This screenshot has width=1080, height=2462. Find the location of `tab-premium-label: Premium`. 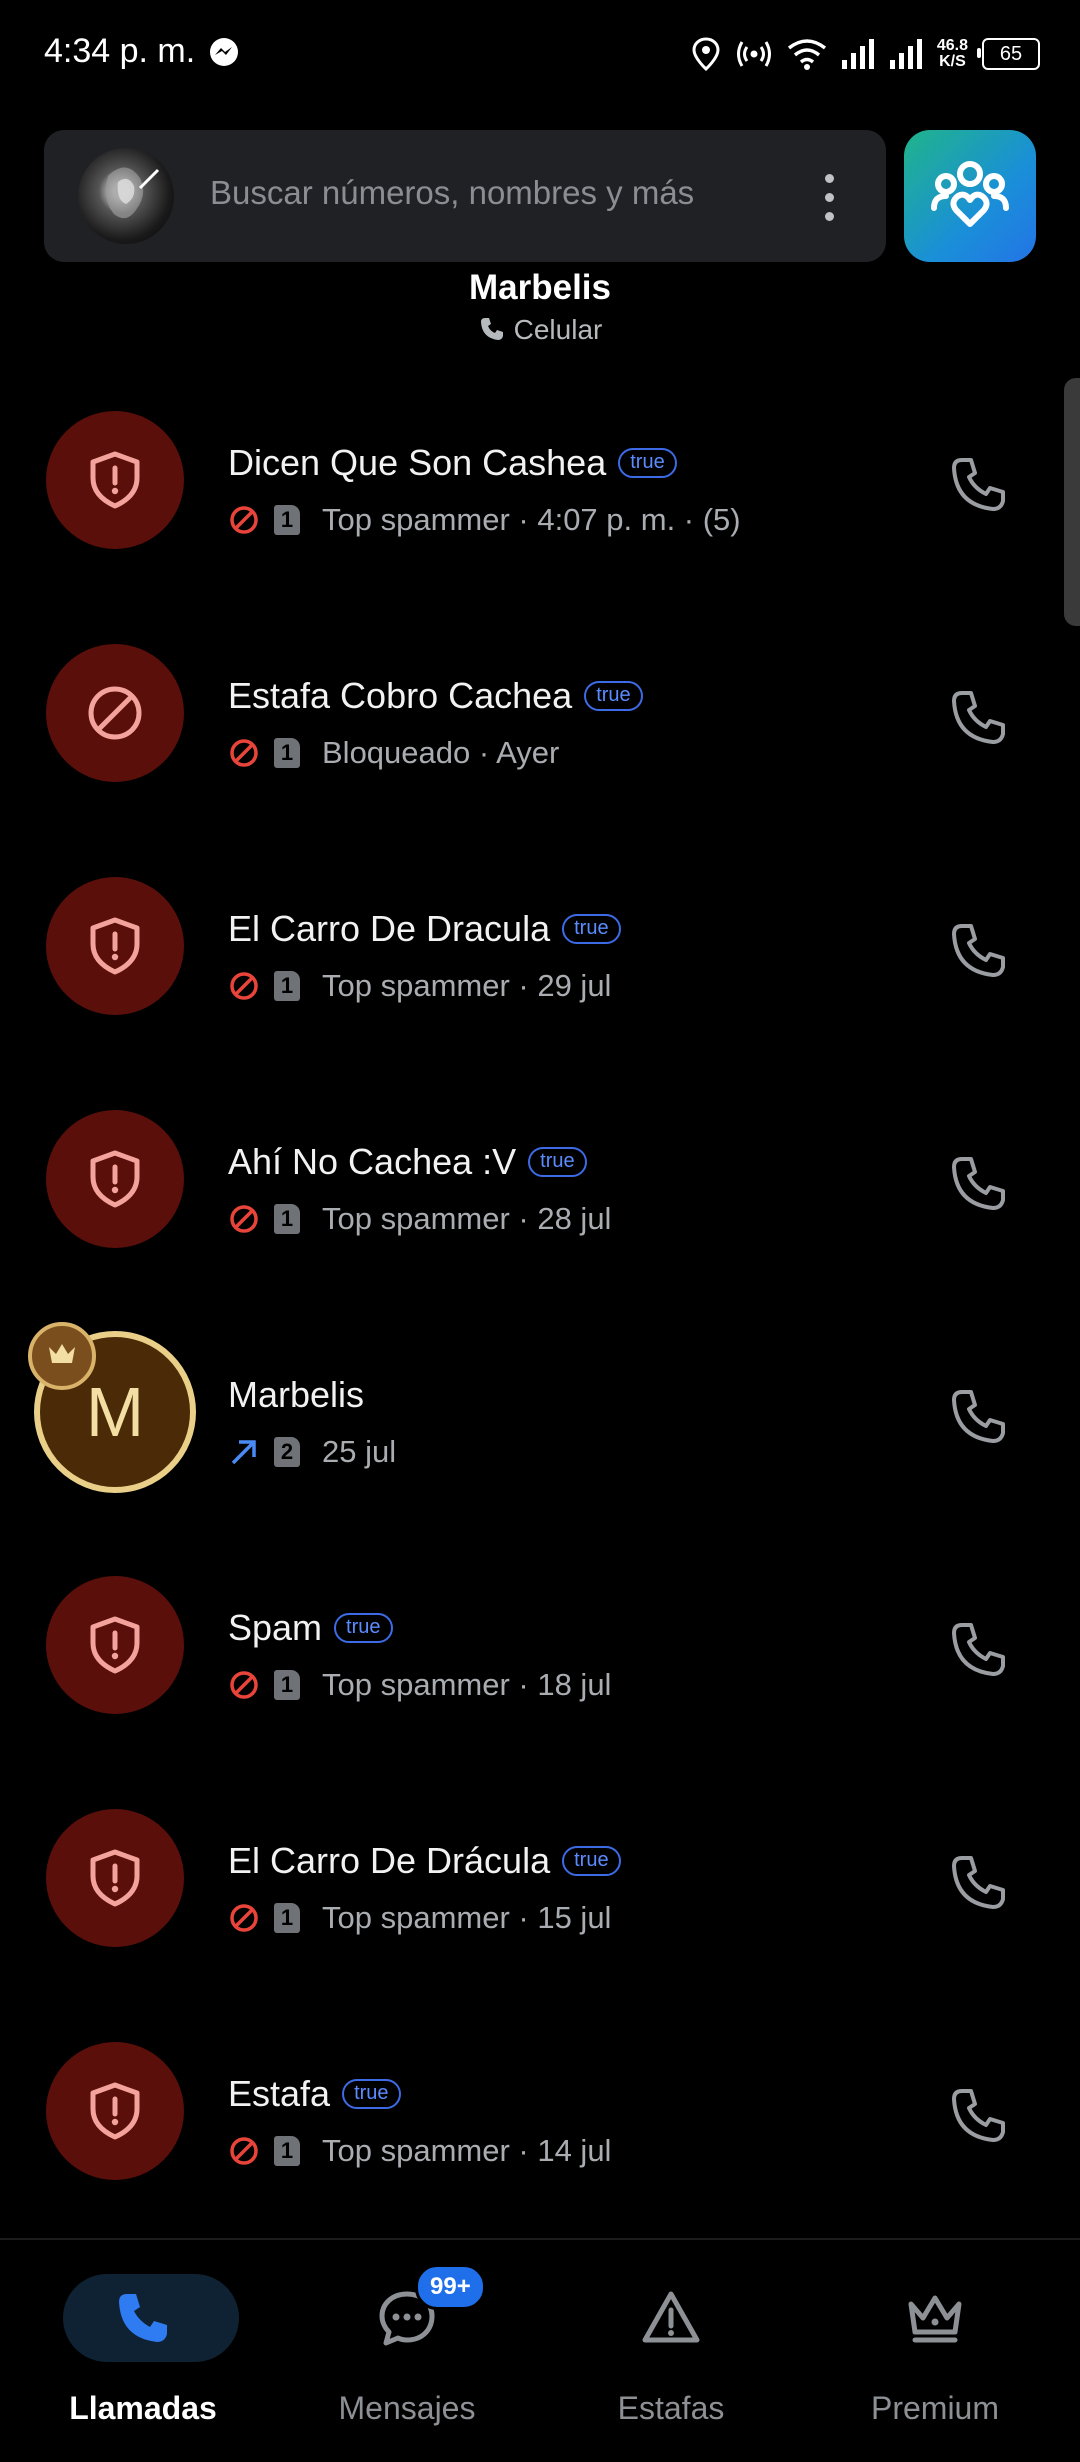

tab-premium-label: Premium is located at coordinates (934, 2408).